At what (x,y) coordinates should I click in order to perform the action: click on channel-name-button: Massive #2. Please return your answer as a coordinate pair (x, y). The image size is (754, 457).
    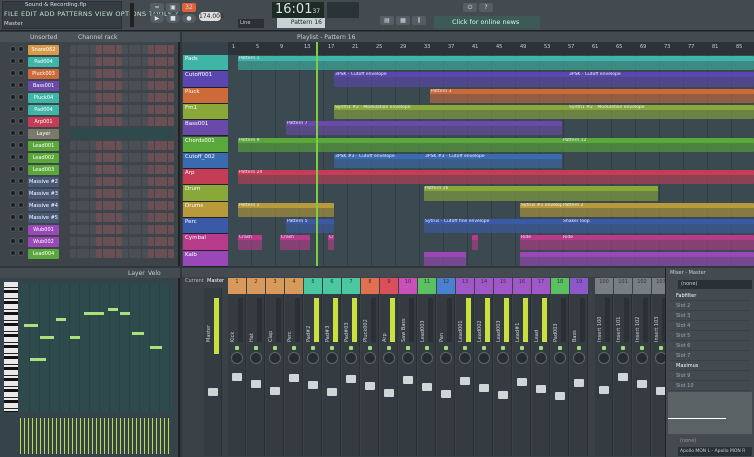
    Looking at the image, I should click on (43, 182).